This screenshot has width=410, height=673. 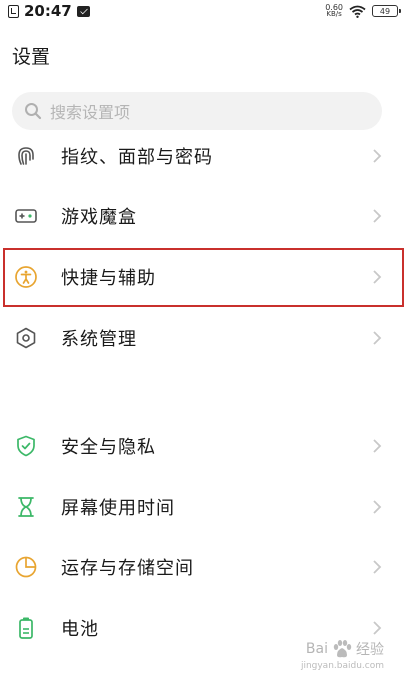 What do you see at coordinates (205, 567) in the screenshot?
I see `settings-item-memory-storage: 运存与存储空间` at bounding box center [205, 567].